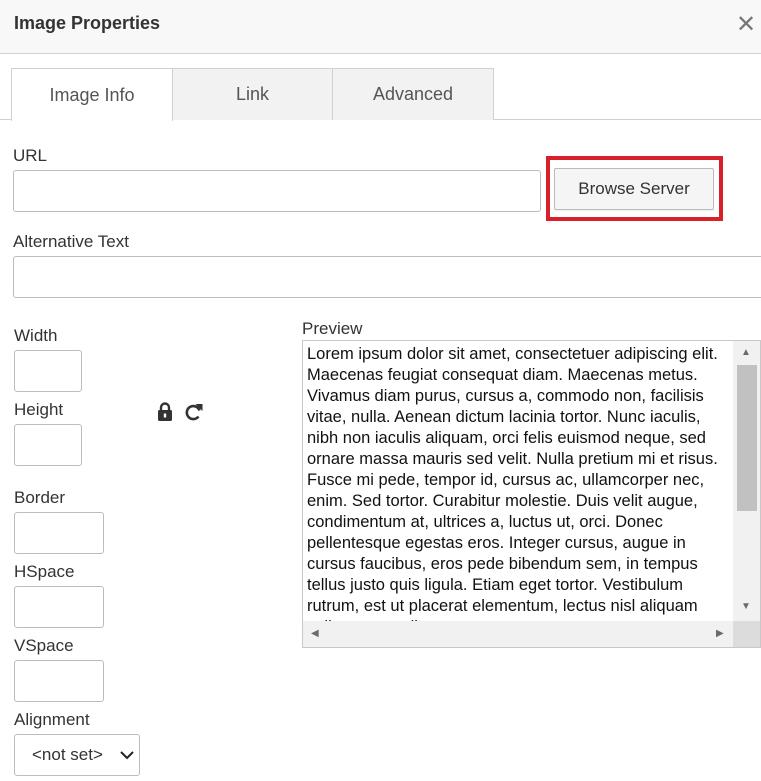 The image size is (761, 781). I want to click on dialog-titlebar: Image Properties ✕, so click(380, 27).